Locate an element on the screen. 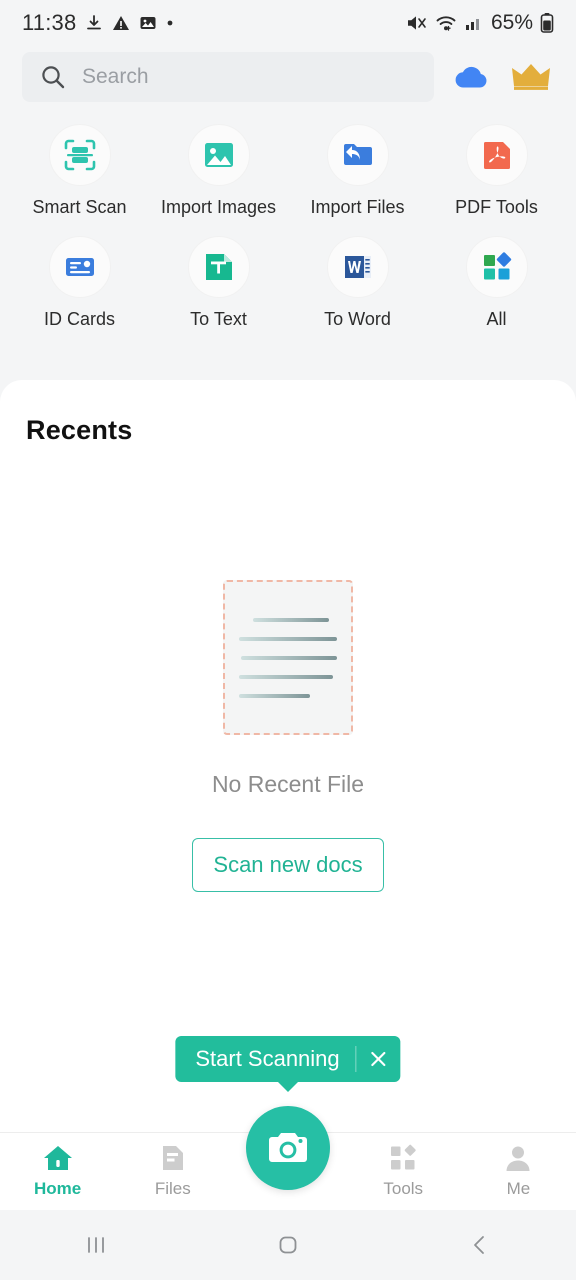 This screenshot has height=1280, width=576. status-bar-right: 65% is located at coordinates (480, 23).